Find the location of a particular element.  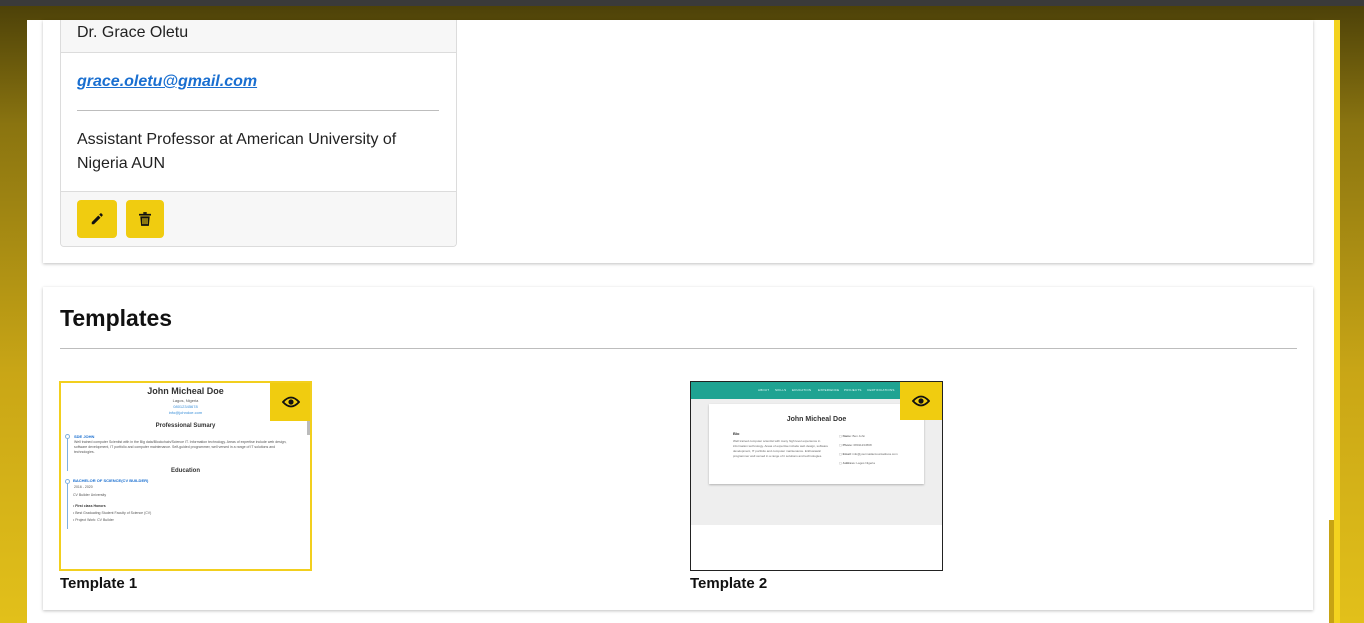

t2-nav-certifications: CERTIFICATIONS is located at coordinates (881, 390).